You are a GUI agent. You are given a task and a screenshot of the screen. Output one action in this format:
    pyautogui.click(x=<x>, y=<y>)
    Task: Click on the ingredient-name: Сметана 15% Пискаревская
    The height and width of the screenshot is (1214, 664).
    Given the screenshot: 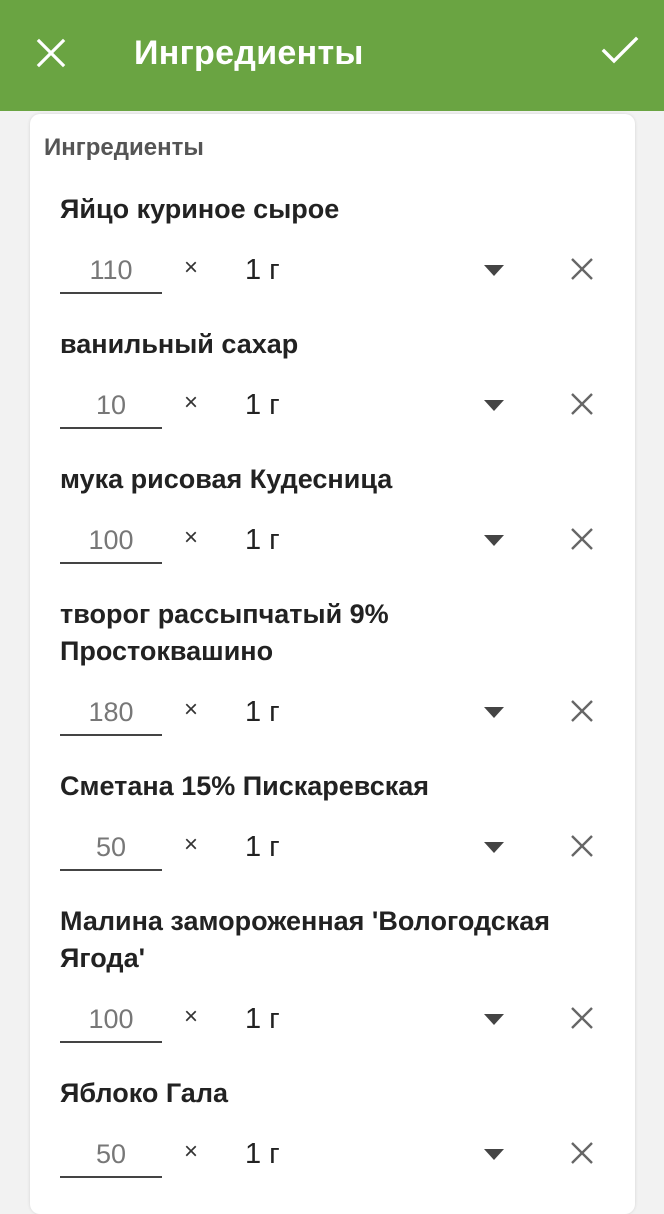 What is the action you would take?
    pyautogui.click(x=245, y=786)
    